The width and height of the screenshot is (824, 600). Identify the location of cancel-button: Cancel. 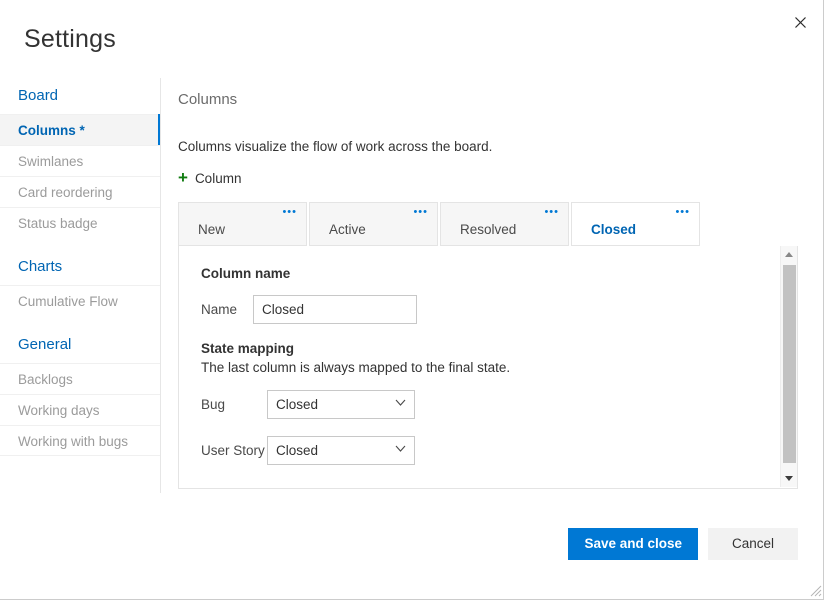
(753, 544).